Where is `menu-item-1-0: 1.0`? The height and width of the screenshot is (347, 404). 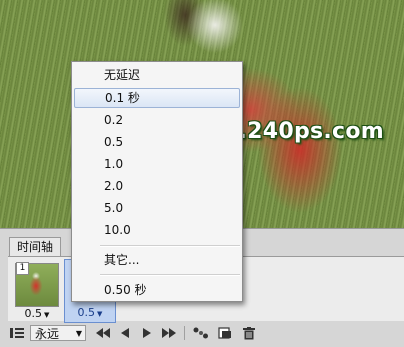 menu-item-1-0: 1.0 is located at coordinates (157, 164).